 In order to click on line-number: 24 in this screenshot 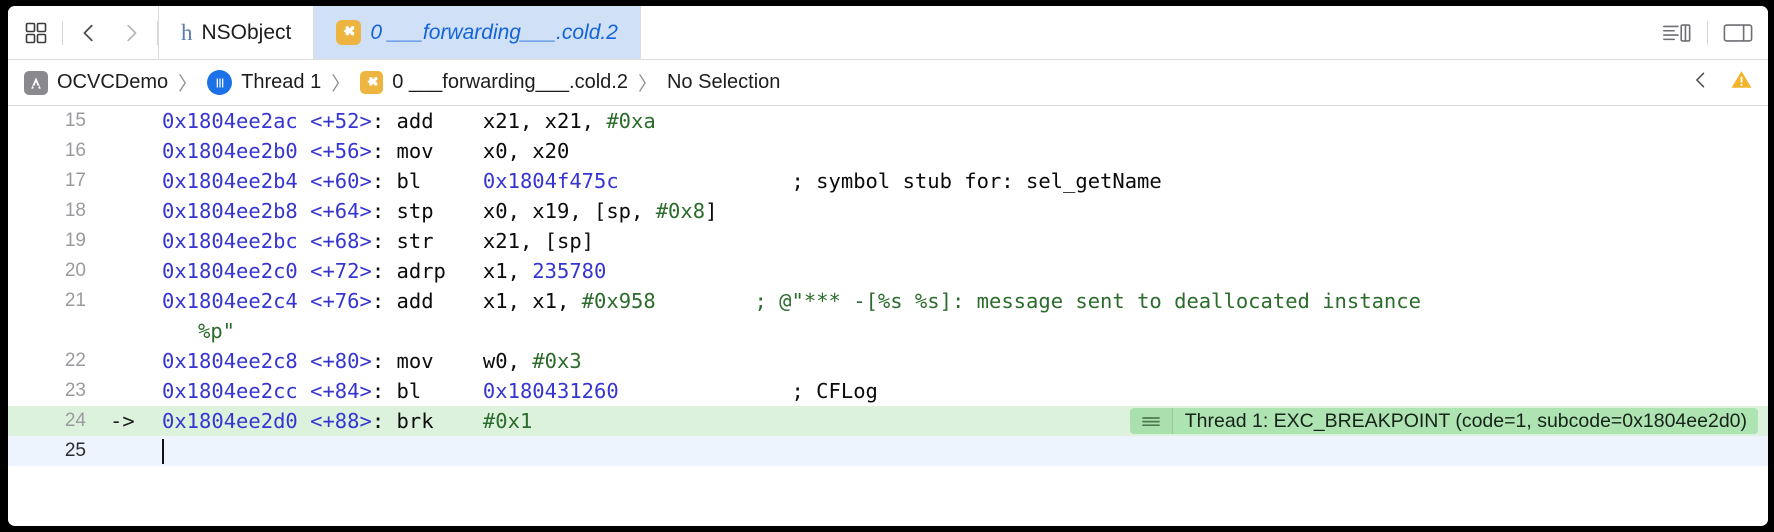, I will do `click(75, 420)`.